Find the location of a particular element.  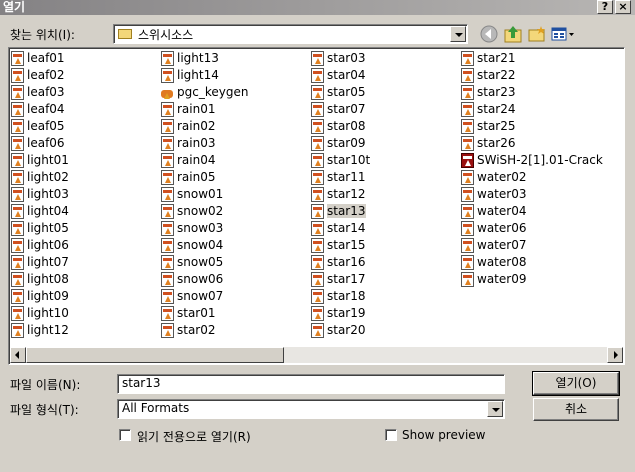

list-item: star21 is located at coordinates (531, 58).